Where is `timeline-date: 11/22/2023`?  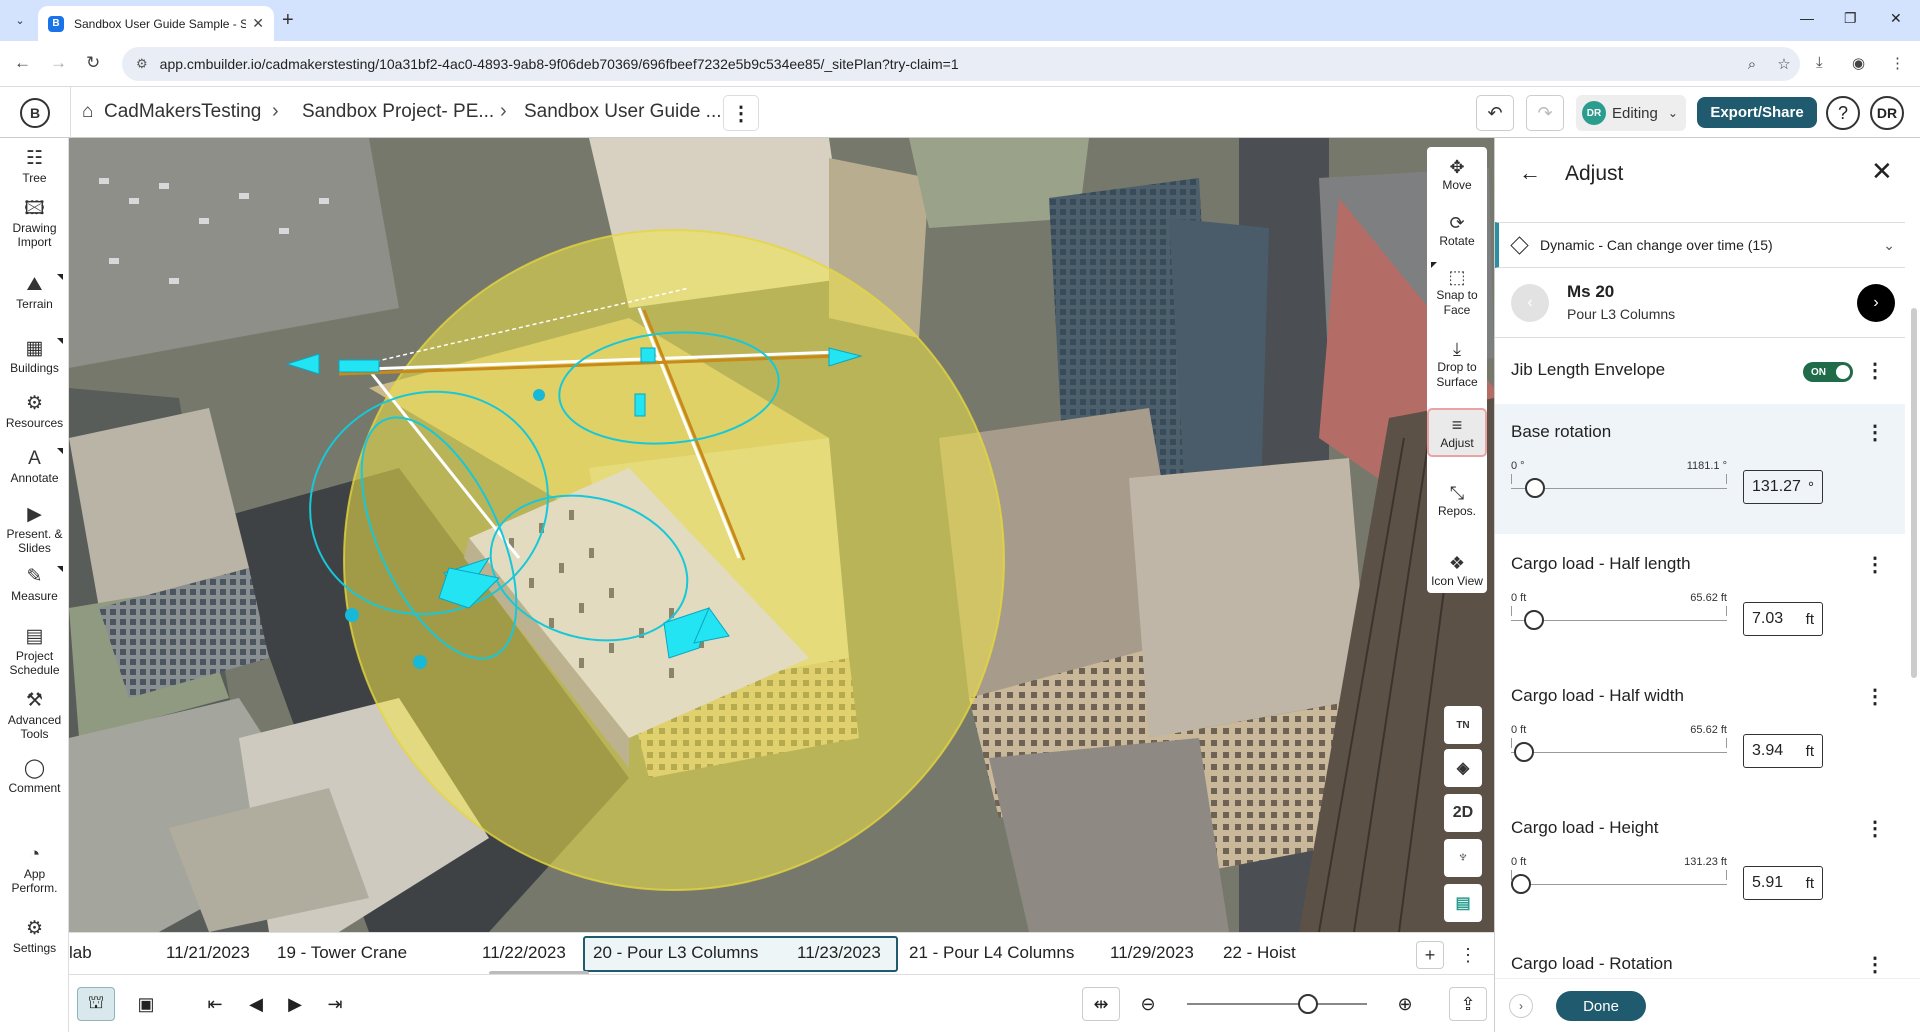 timeline-date: 11/22/2023 is located at coordinates (524, 953).